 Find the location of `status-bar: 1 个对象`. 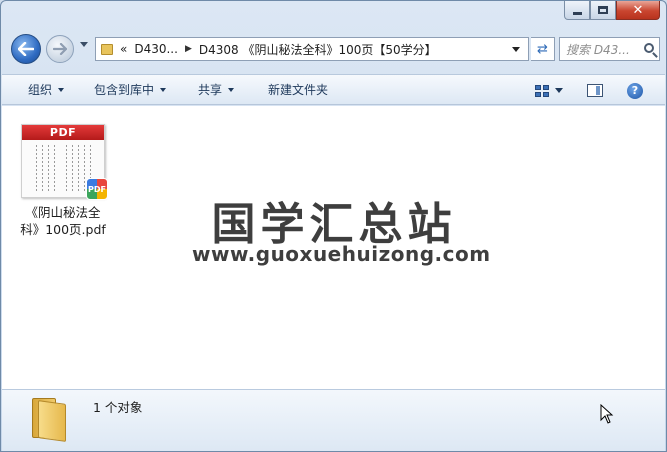

status-bar: 1 个对象 is located at coordinates (333, 420).